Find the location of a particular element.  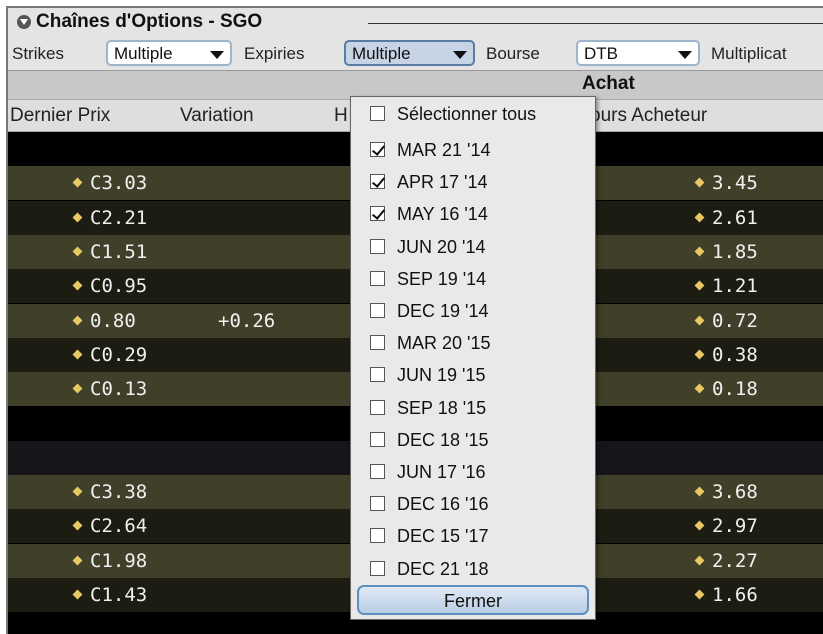

bid-cell: 1.21 is located at coordinates (726, 286).